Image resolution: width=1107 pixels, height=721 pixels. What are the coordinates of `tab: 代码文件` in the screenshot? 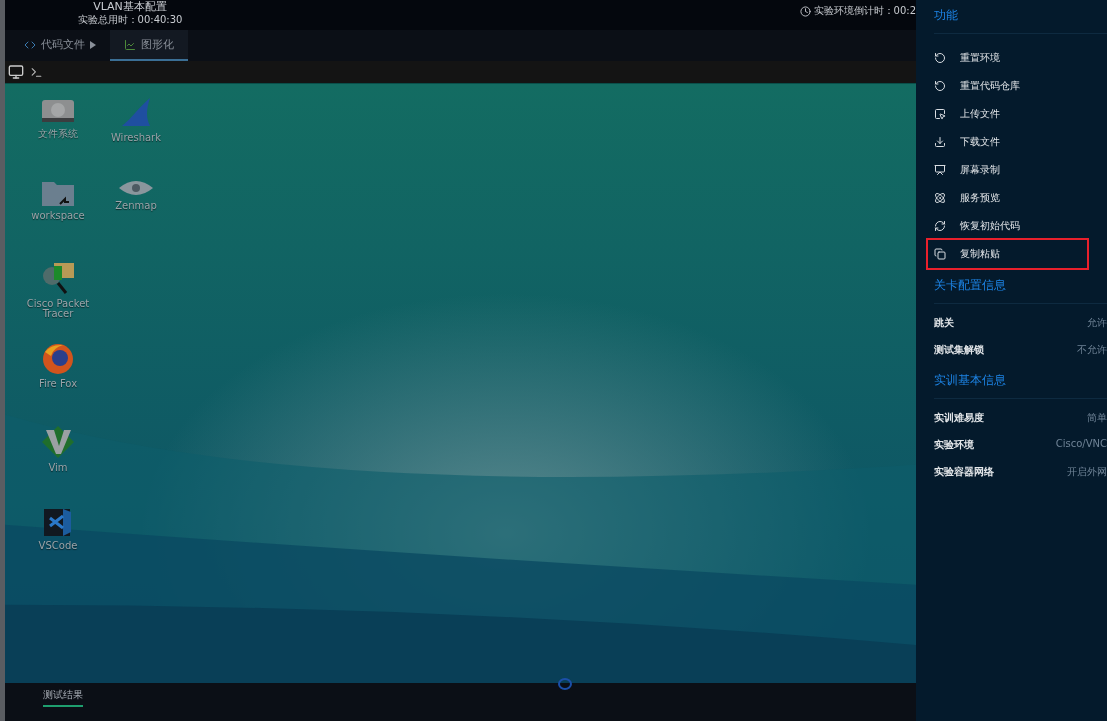 It's located at (60, 45).